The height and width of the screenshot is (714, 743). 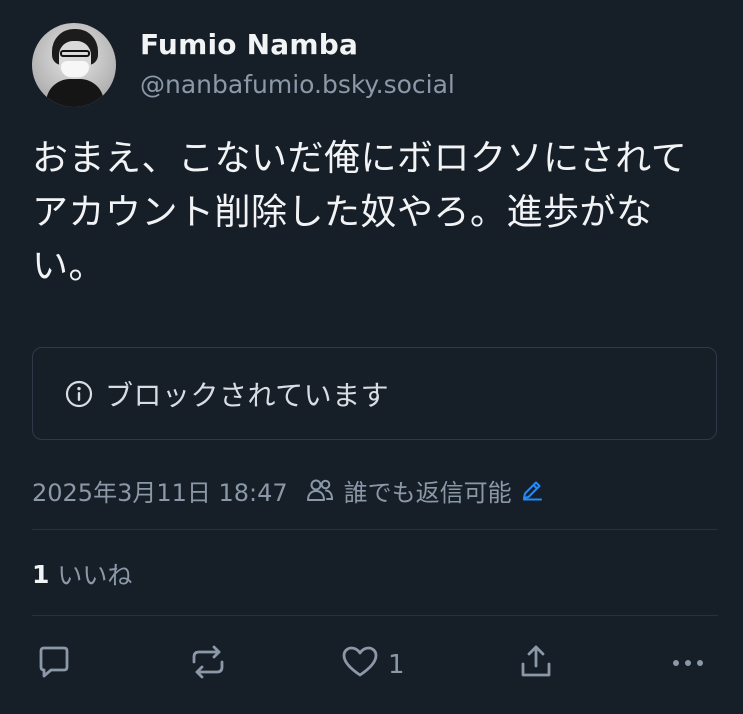 What do you see at coordinates (396, 665) in the screenshot?
I see `like-count: 1` at bounding box center [396, 665].